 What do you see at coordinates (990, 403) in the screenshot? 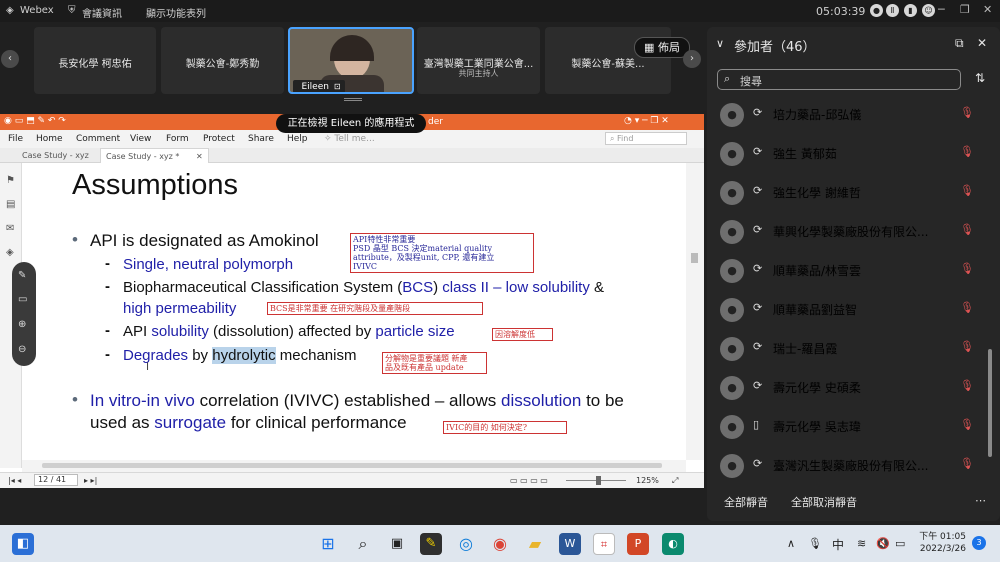
I see `panel-scroll-thumb` at bounding box center [990, 403].